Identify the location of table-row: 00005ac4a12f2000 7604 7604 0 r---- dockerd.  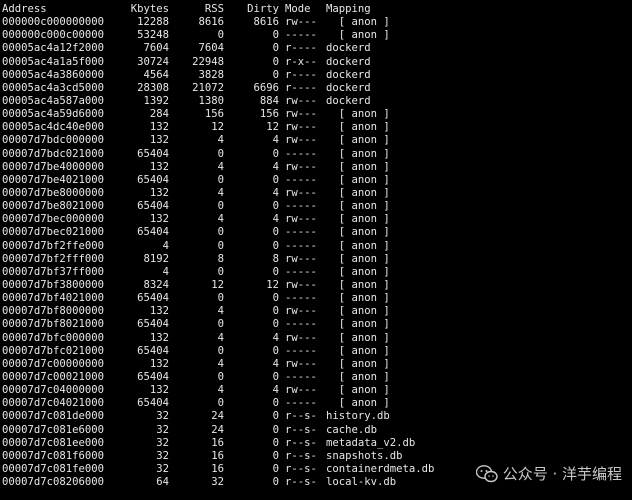
(186, 48).